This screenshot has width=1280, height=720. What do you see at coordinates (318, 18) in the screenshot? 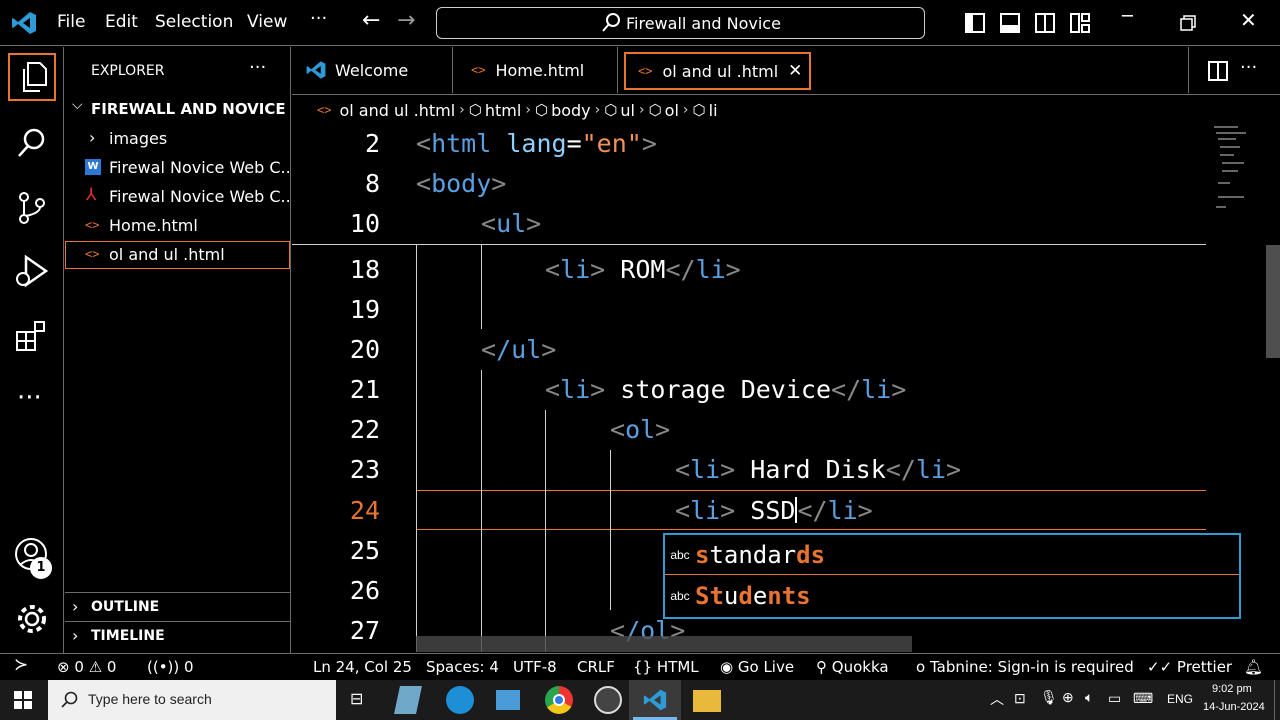
I see `menu-more: ···` at bounding box center [318, 18].